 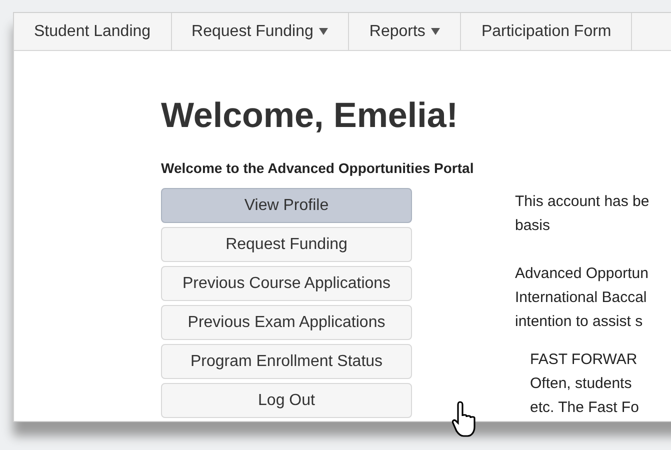 I want to click on body-text-line: Often, students, so click(x=581, y=384).